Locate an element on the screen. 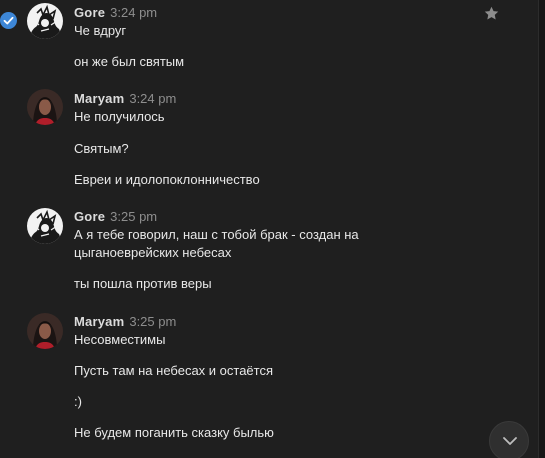 The height and width of the screenshot is (458, 545). message-text: Святым? is located at coordinates (101, 148).